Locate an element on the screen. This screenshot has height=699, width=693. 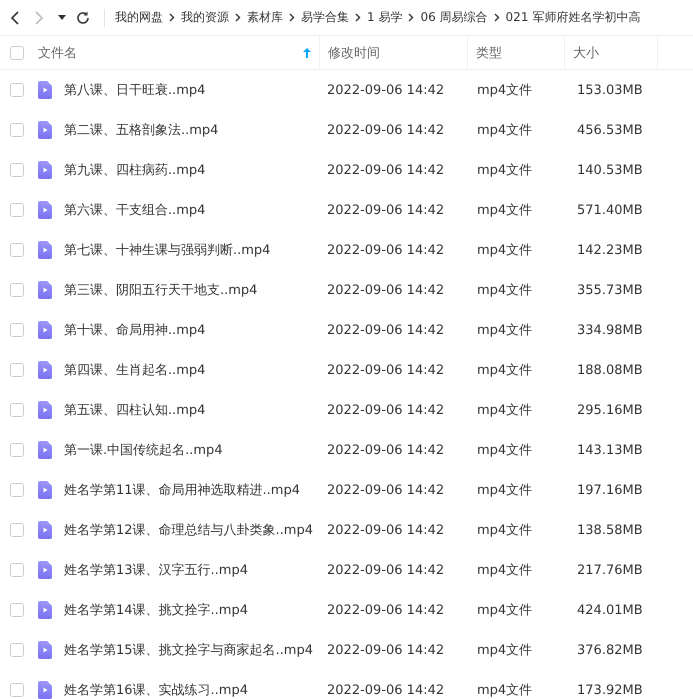
file-size: 153.03MB is located at coordinates (610, 90).